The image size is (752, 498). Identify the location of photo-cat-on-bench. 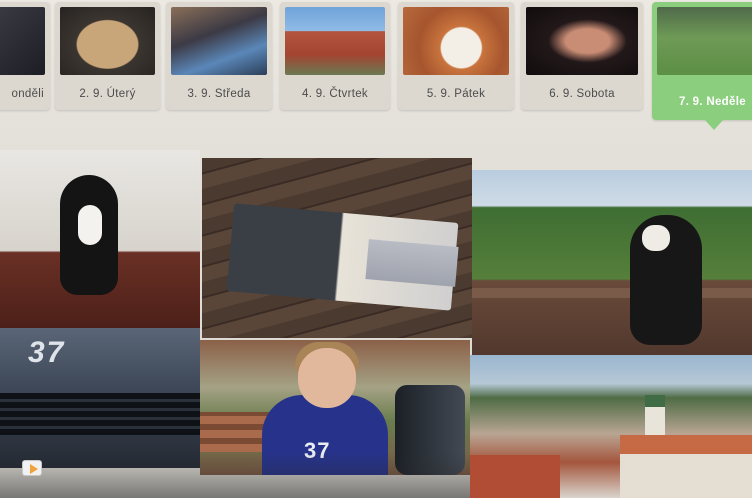
(100, 241).